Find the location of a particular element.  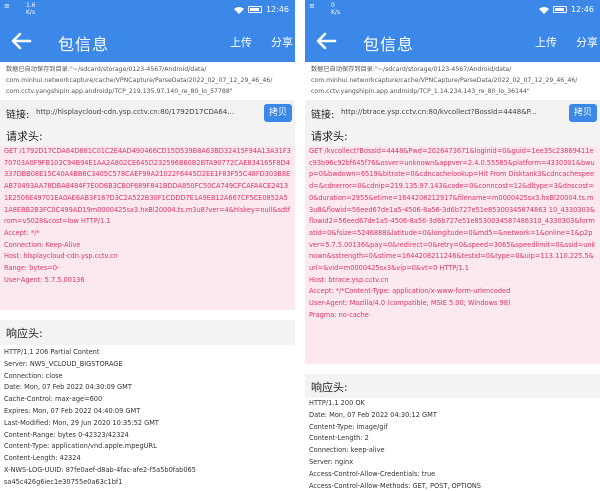

response-header-line: Server: NWS_VCLOUD_BIGSTORAGE is located at coordinates (63, 363).